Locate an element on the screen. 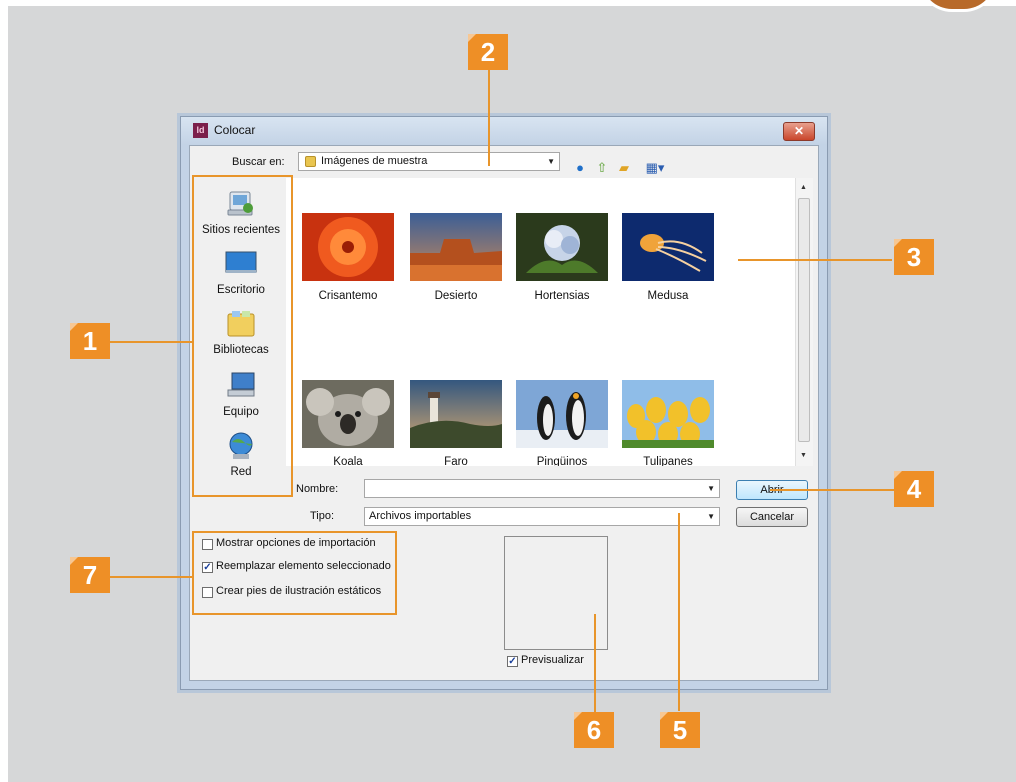 This screenshot has width=1016, height=782. file-label-faro: Faro is located at coordinates (456, 461).